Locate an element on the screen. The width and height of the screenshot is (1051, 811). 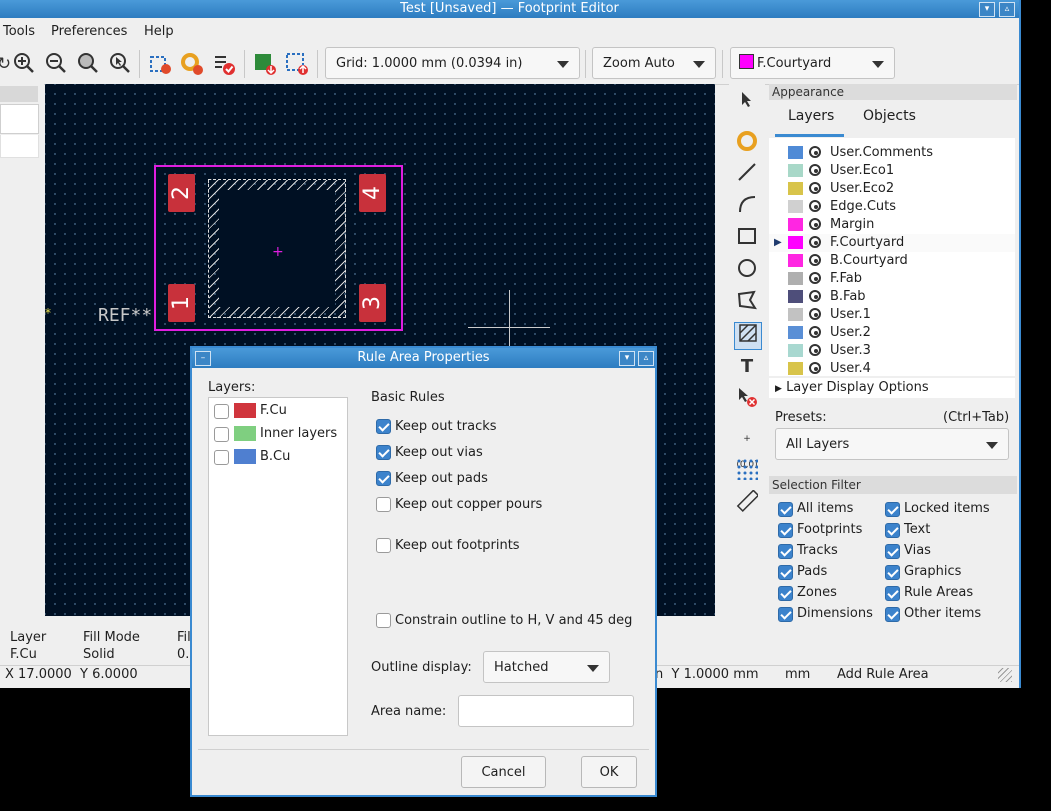
window-maximize-button: ▵ is located at coordinates (1007, 9).